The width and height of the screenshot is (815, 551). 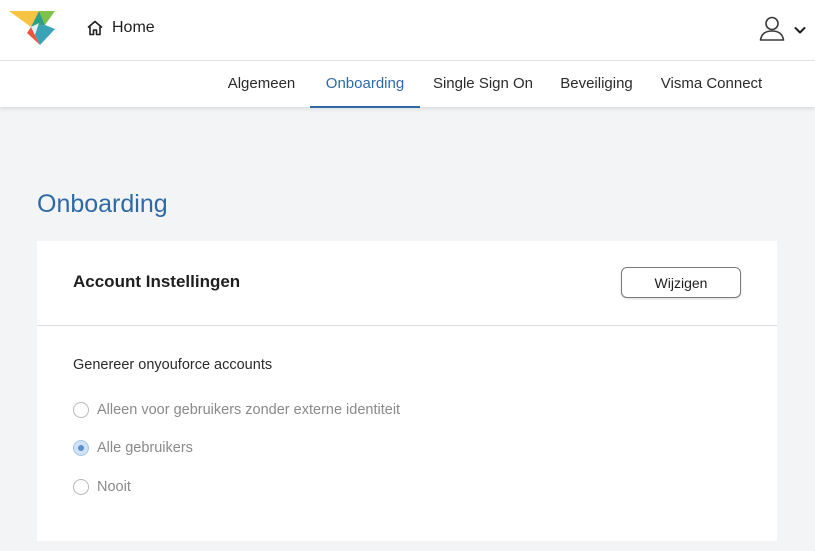 What do you see at coordinates (114, 487) in the screenshot?
I see `radio-label: Nooit` at bounding box center [114, 487].